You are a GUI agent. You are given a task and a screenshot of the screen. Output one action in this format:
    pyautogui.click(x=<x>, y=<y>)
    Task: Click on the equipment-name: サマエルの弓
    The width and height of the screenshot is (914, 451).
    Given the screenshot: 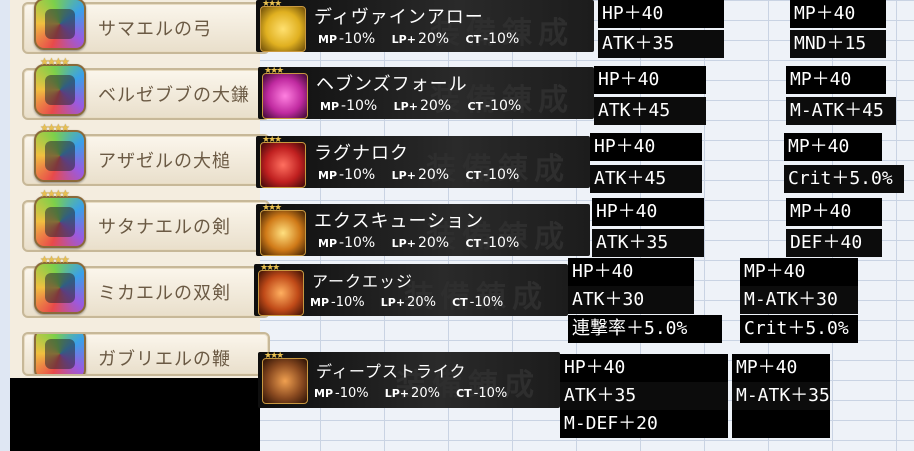 What is the action you would take?
    pyautogui.click(x=155, y=29)
    